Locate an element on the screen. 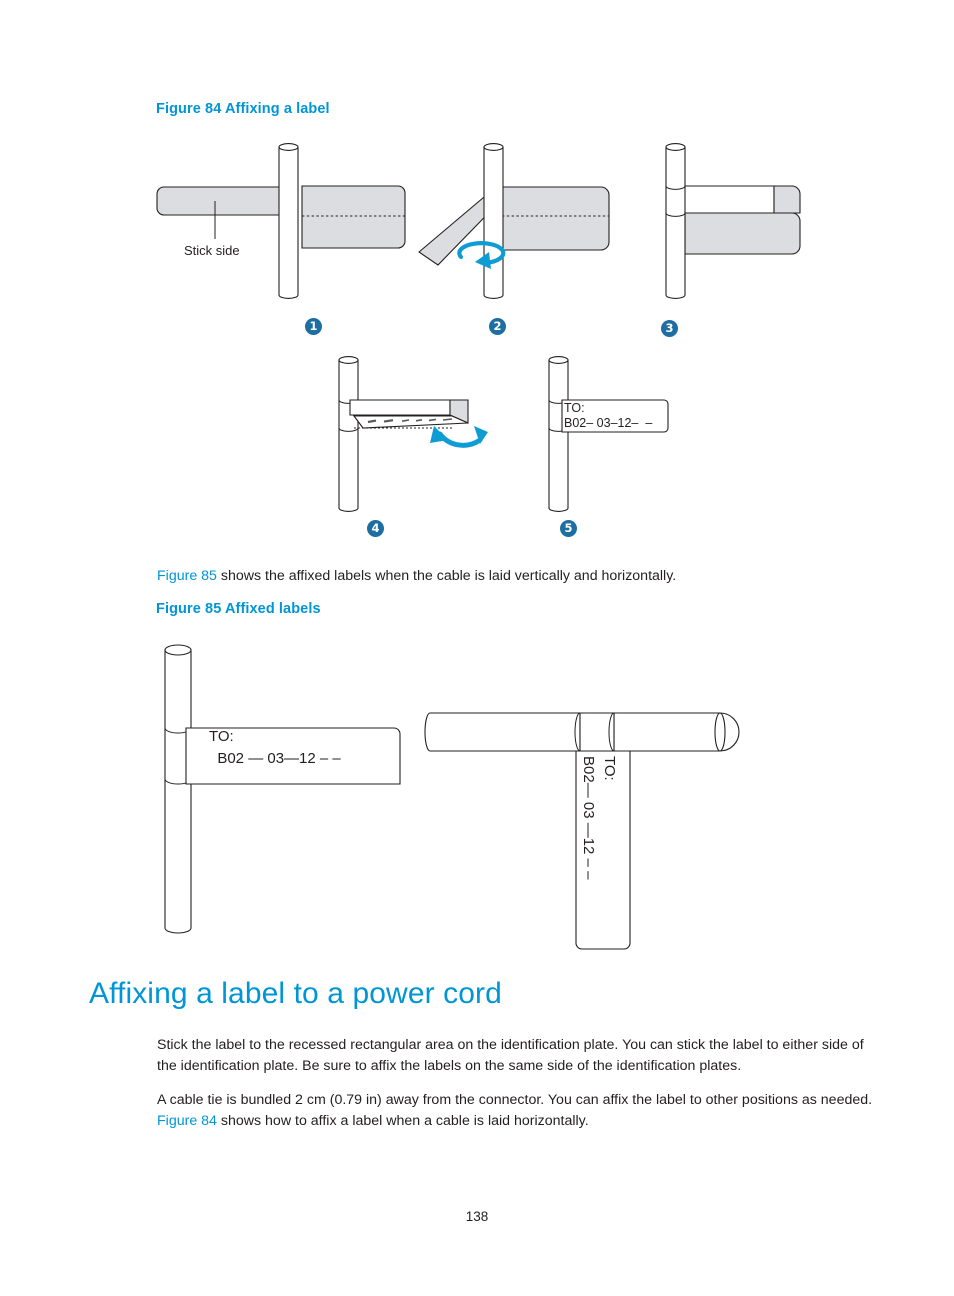 This screenshot has width=954, height=1296. step-badge-4: 4 is located at coordinates (375, 528).